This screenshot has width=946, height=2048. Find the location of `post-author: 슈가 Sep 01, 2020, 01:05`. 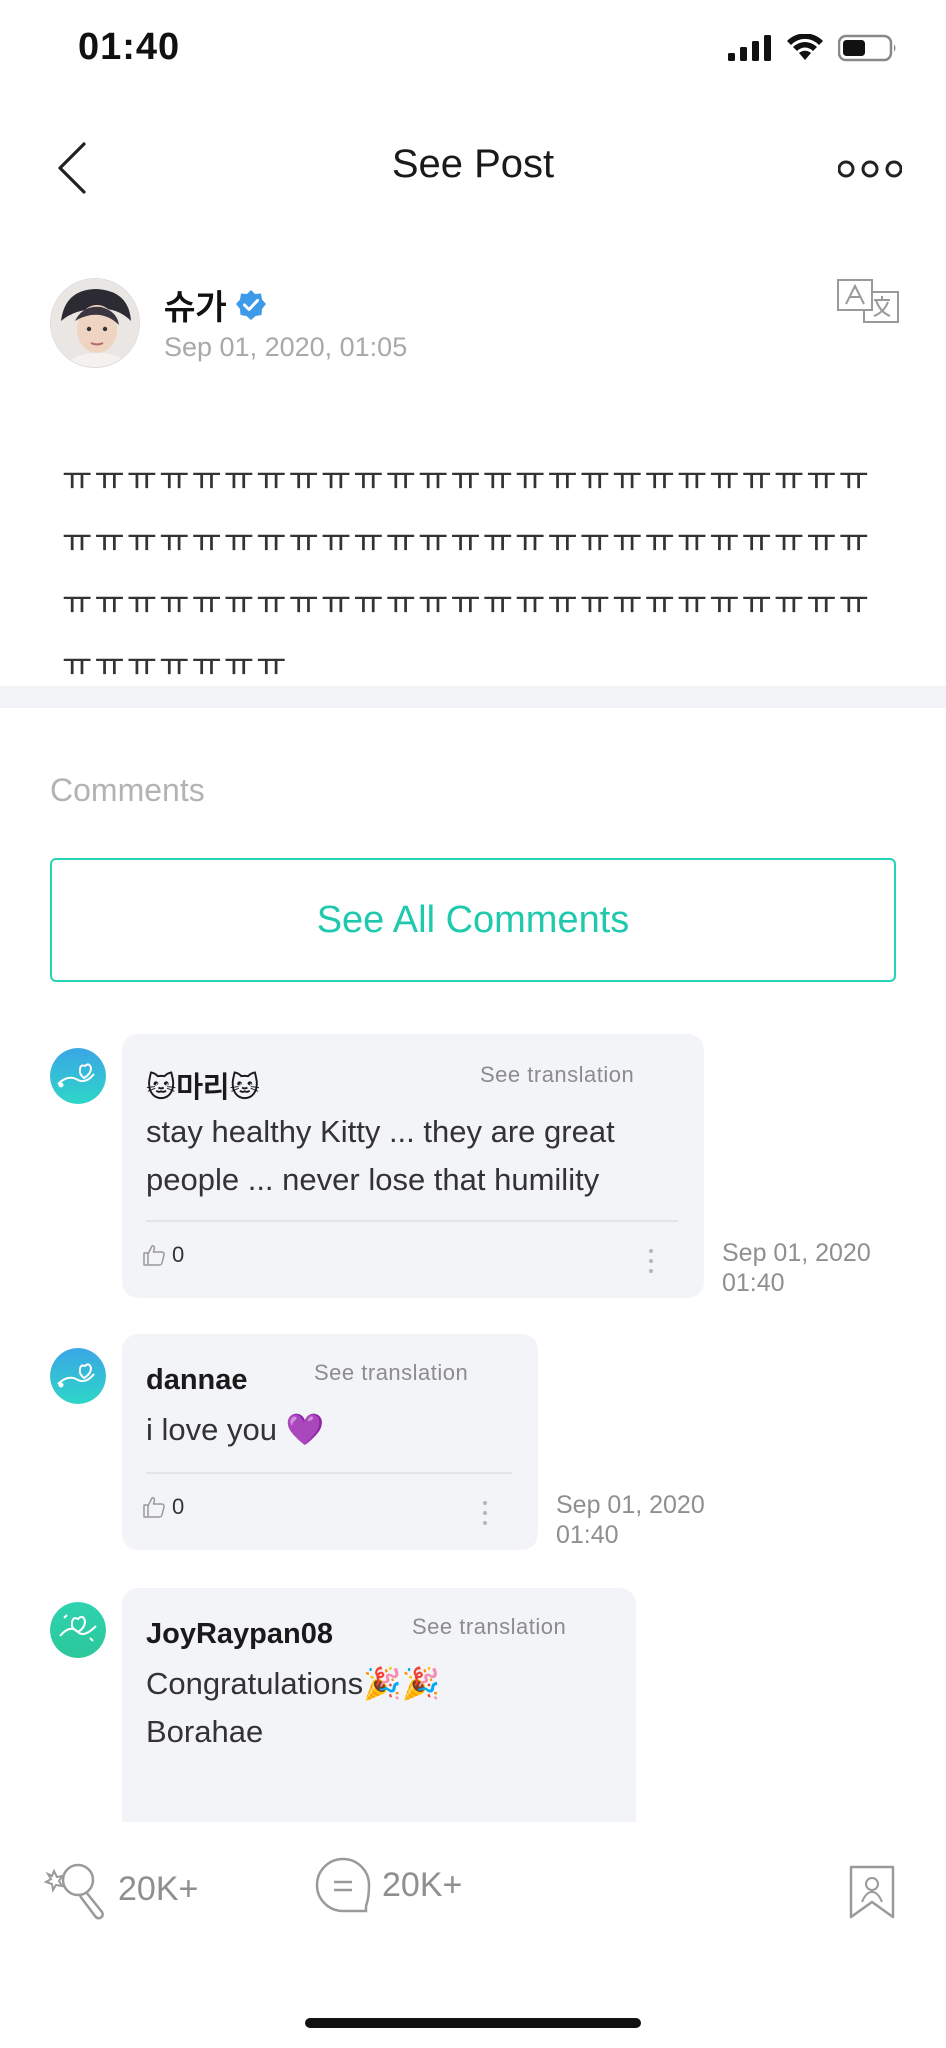

post-author: 슈가 Sep 01, 2020, 01:05 is located at coordinates (475, 328).